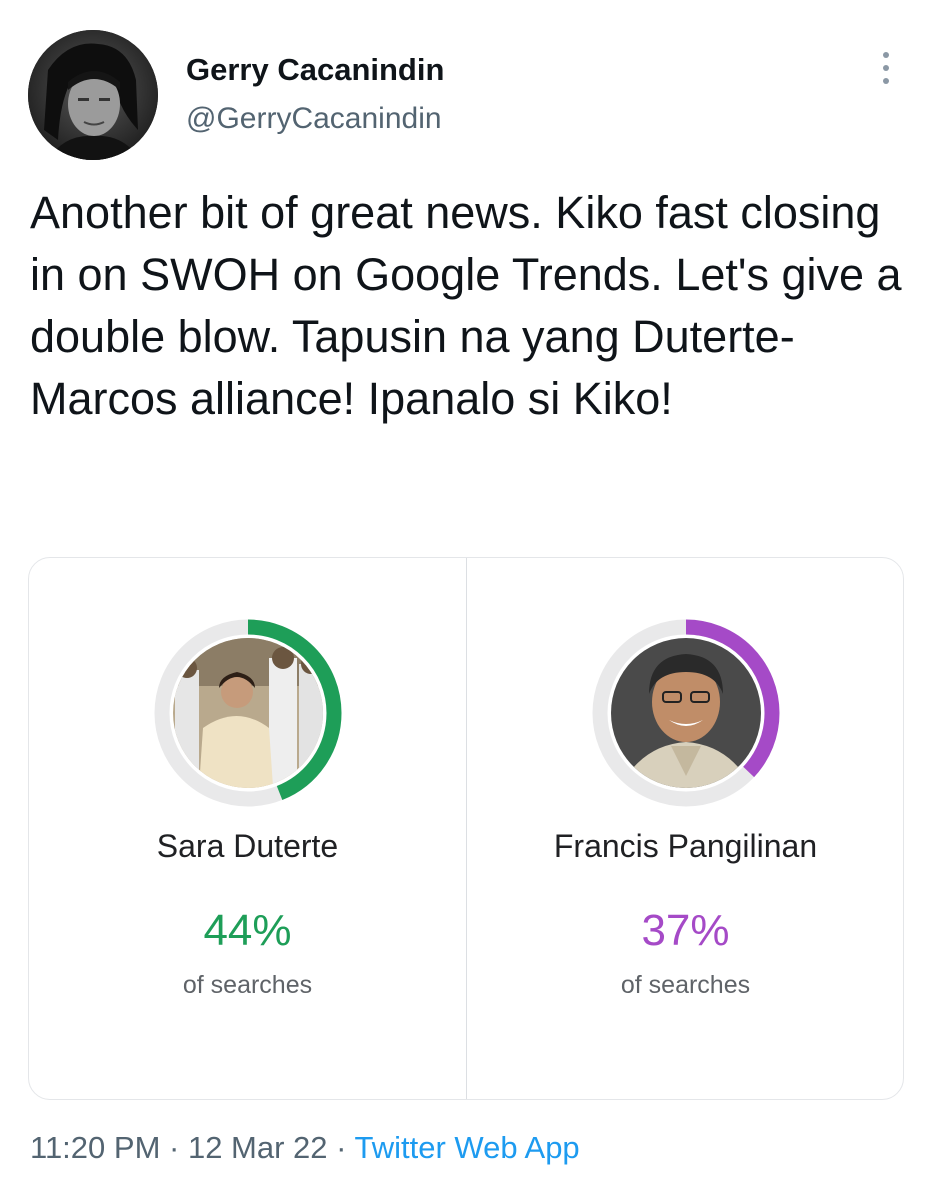 The width and height of the screenshot is (934, 1200). Describe the element at coordinates (258, 1147) in the screenshot. I see `tweet-date: 12 Mar 22` at that location.